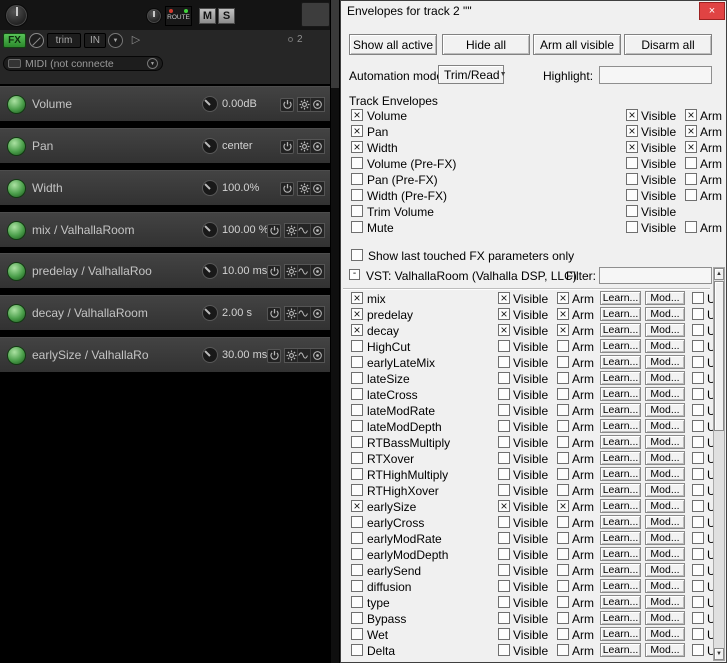  What do you see at coordinates (486, 44) in the screenshot?
I see `hide-all-button: Hide all` at bounding box center [486, 44].